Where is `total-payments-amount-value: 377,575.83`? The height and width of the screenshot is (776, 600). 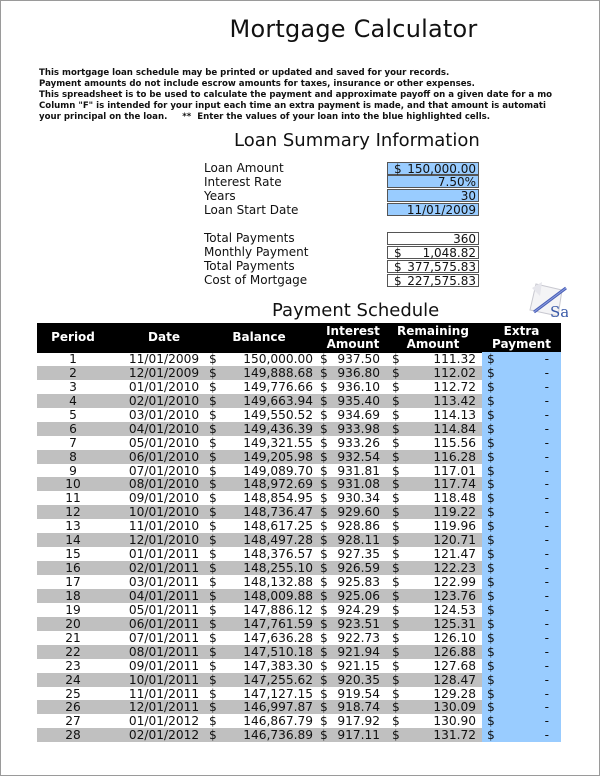 total-payments-amount-value: 377,575.83 is located at coordinates (441, 267).